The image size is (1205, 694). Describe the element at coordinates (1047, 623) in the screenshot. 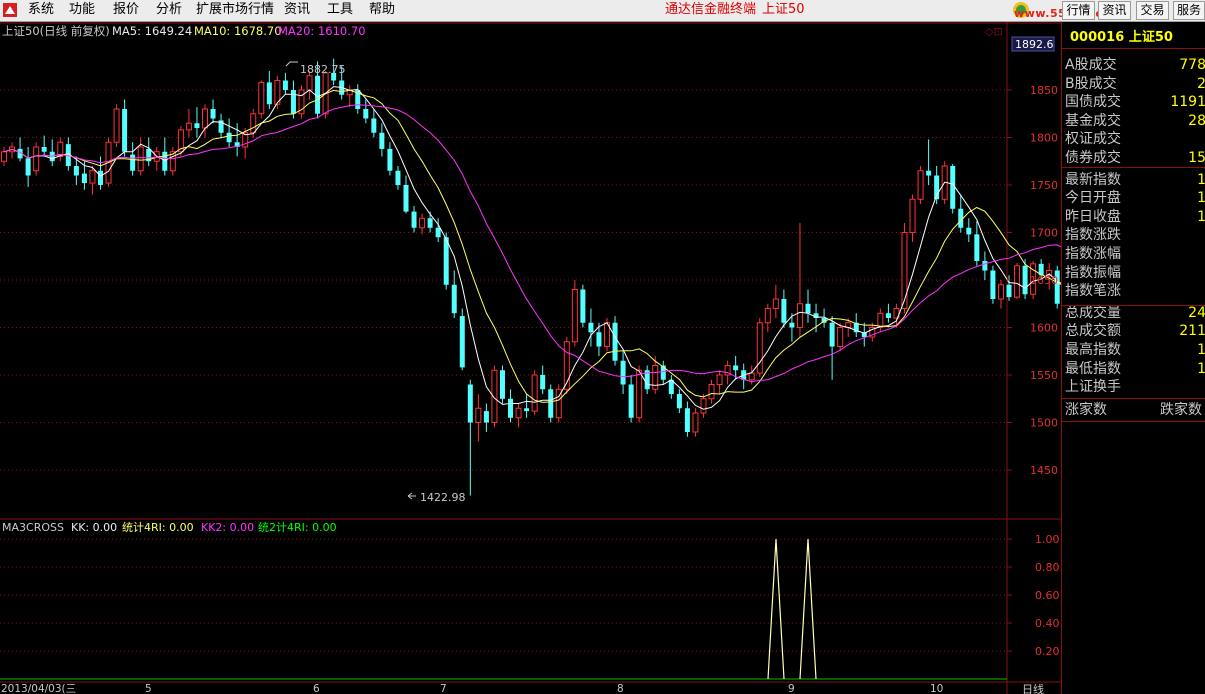

I see `indicator-tick-label: 0.40` at that location.